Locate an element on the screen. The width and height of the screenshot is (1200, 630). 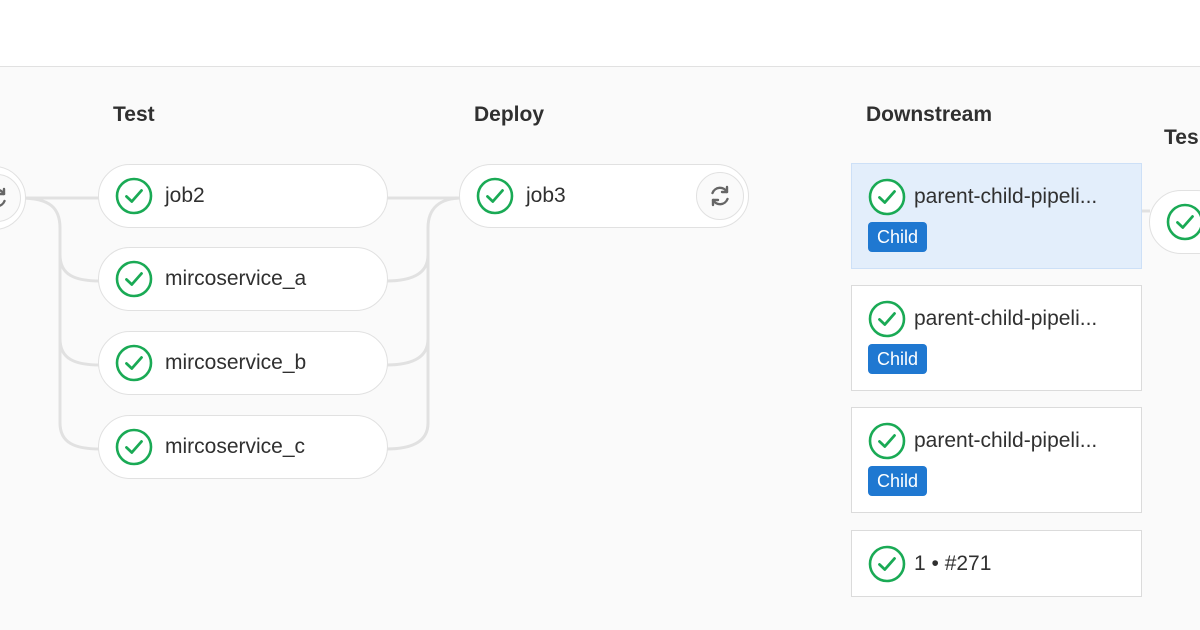
job-mircoservice-c: mircoservice_c is located at coordinates (243, 447).